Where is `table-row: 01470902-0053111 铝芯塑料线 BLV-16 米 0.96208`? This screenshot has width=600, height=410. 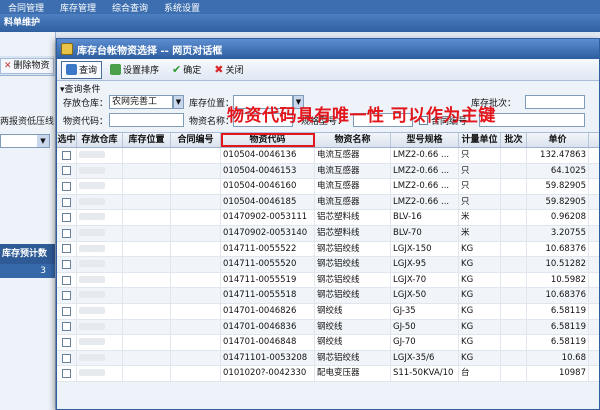 table-row: 01470902-0053111 铝芯塑料线 BLV-16 米 0.96208 is located at coordinates (328, 218).